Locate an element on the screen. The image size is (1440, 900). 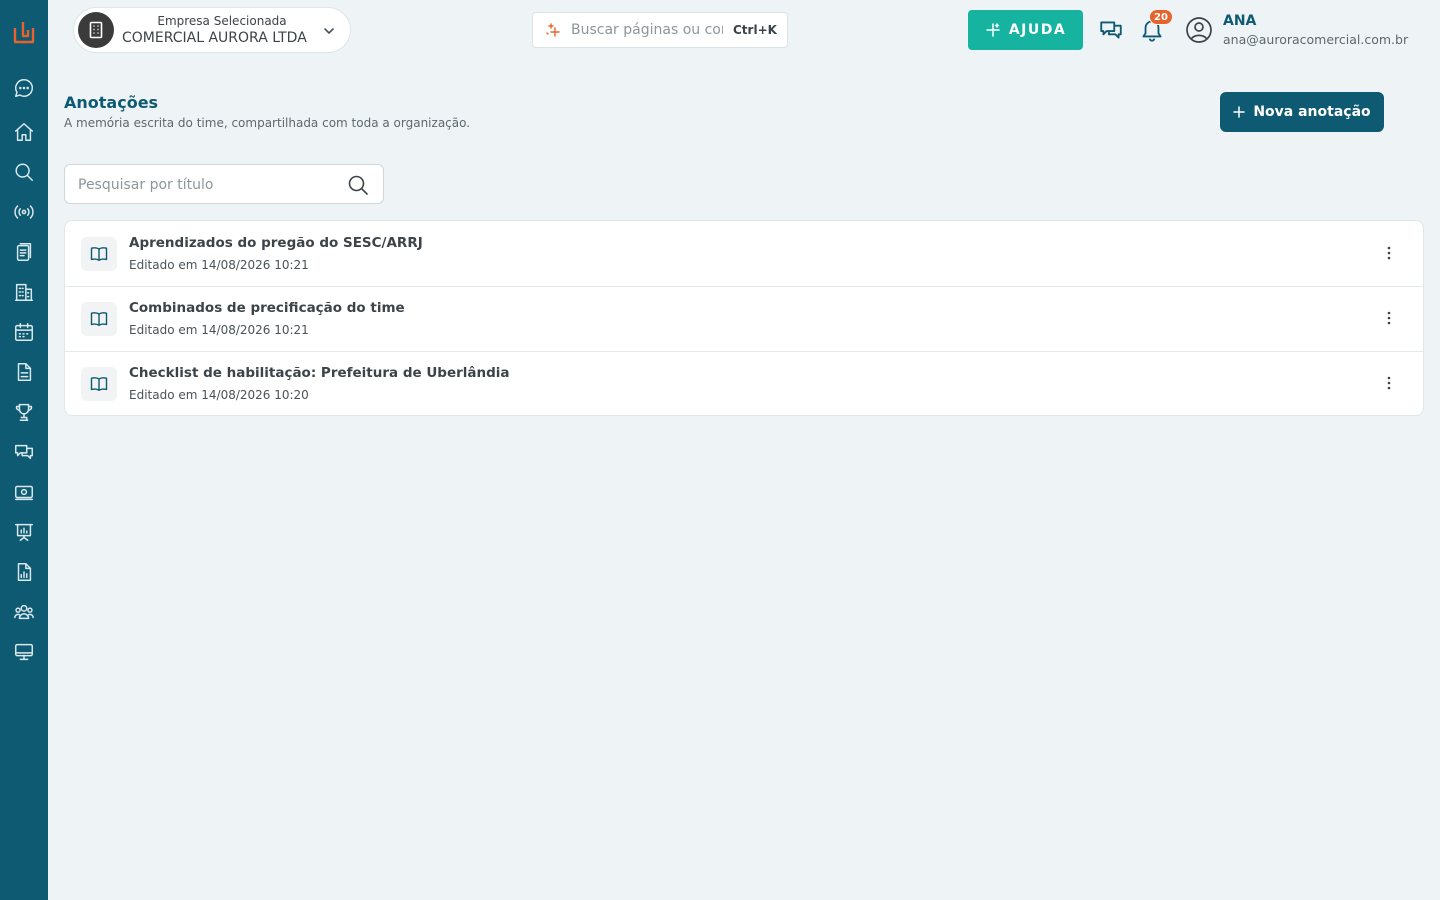
user-email: ana@auroracomercial.com.br is located at coordinates (1316, 39).